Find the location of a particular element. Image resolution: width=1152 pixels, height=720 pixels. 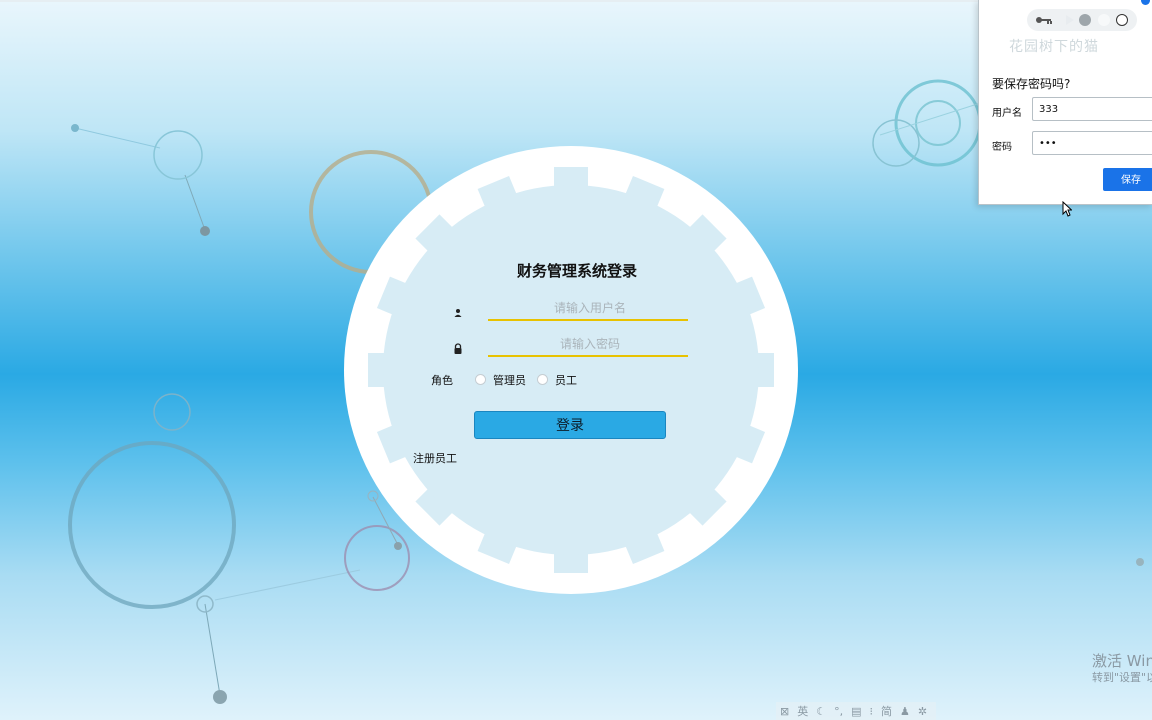

username-field is located at coordinates (590, 309).